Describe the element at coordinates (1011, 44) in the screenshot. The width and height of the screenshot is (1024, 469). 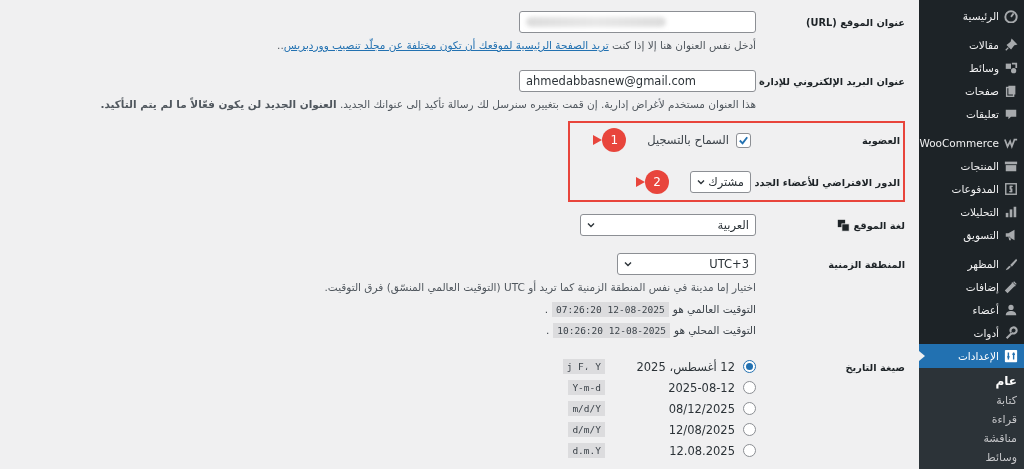
I see `pin-icon` at that location.